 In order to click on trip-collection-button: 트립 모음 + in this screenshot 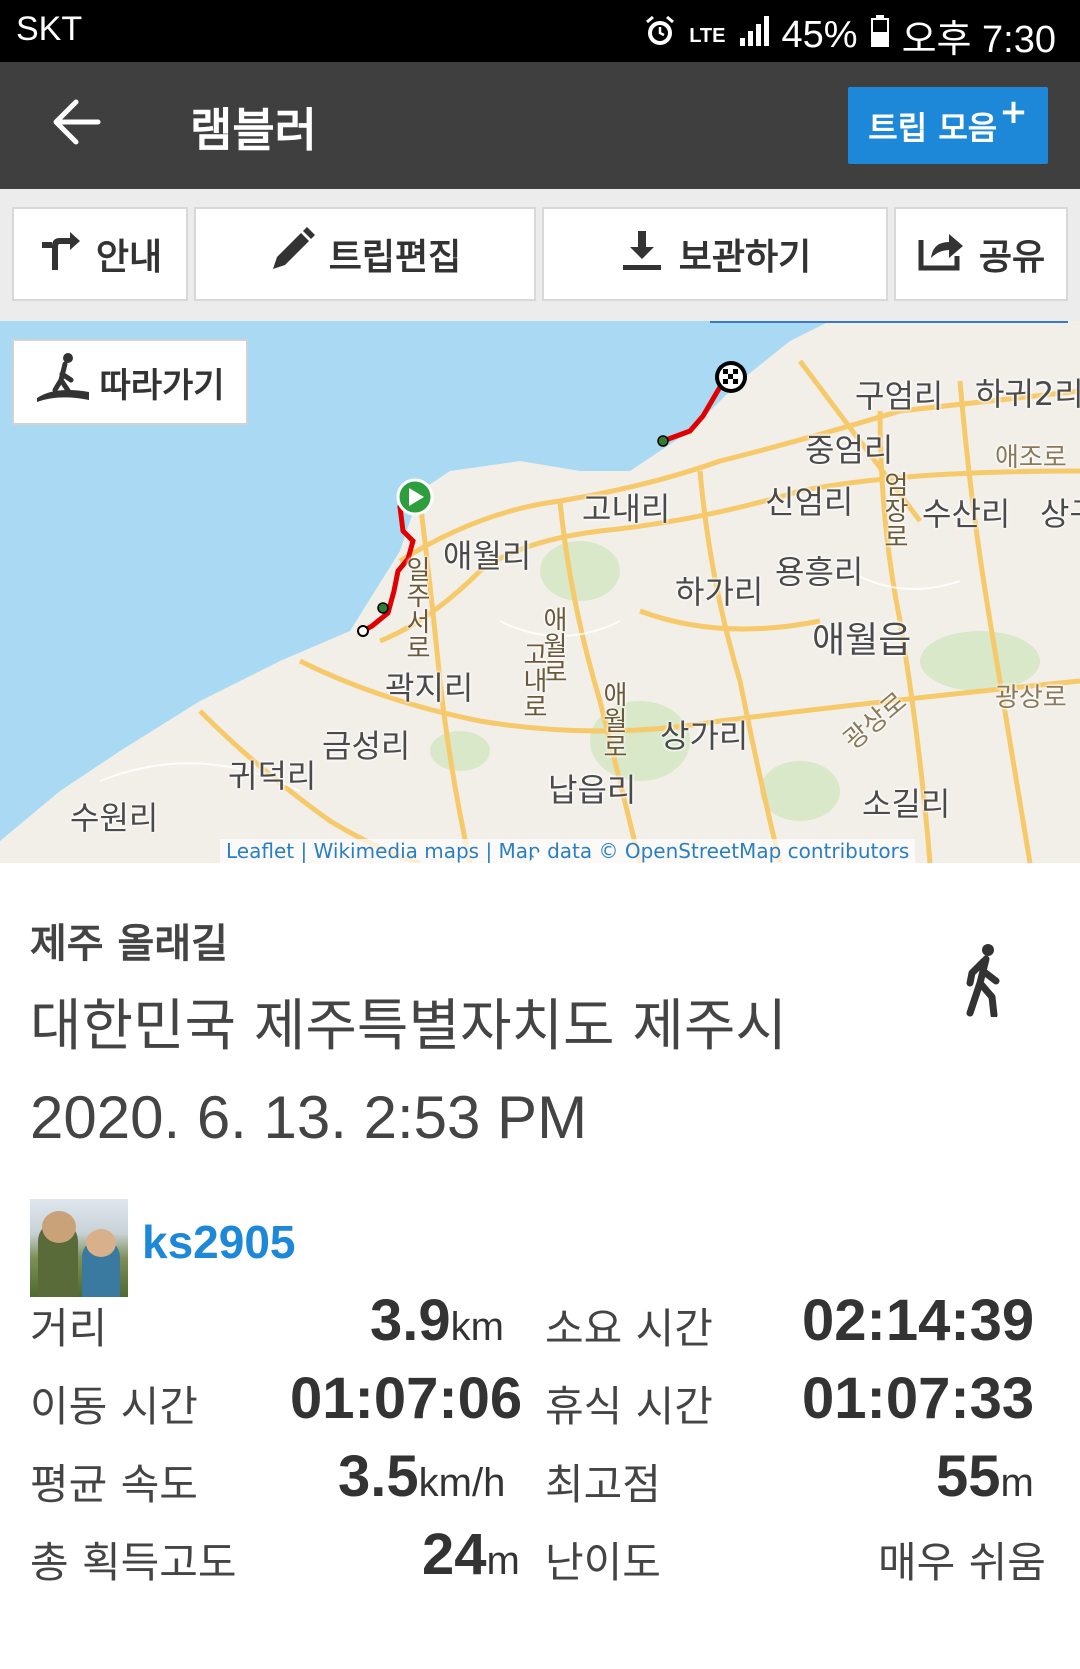, I will do `click(948, 125)`.